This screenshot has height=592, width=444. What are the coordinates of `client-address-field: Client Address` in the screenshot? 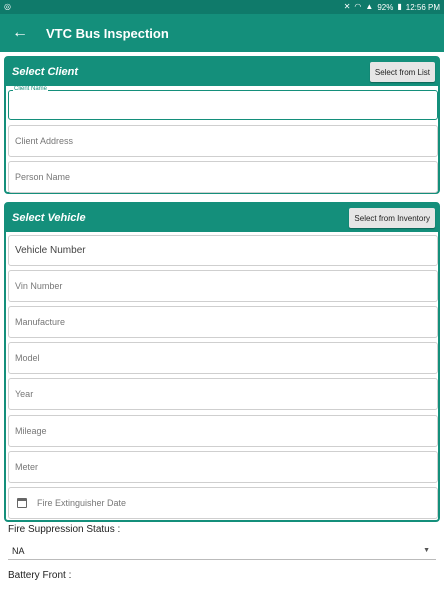 It's located at (223, 141).